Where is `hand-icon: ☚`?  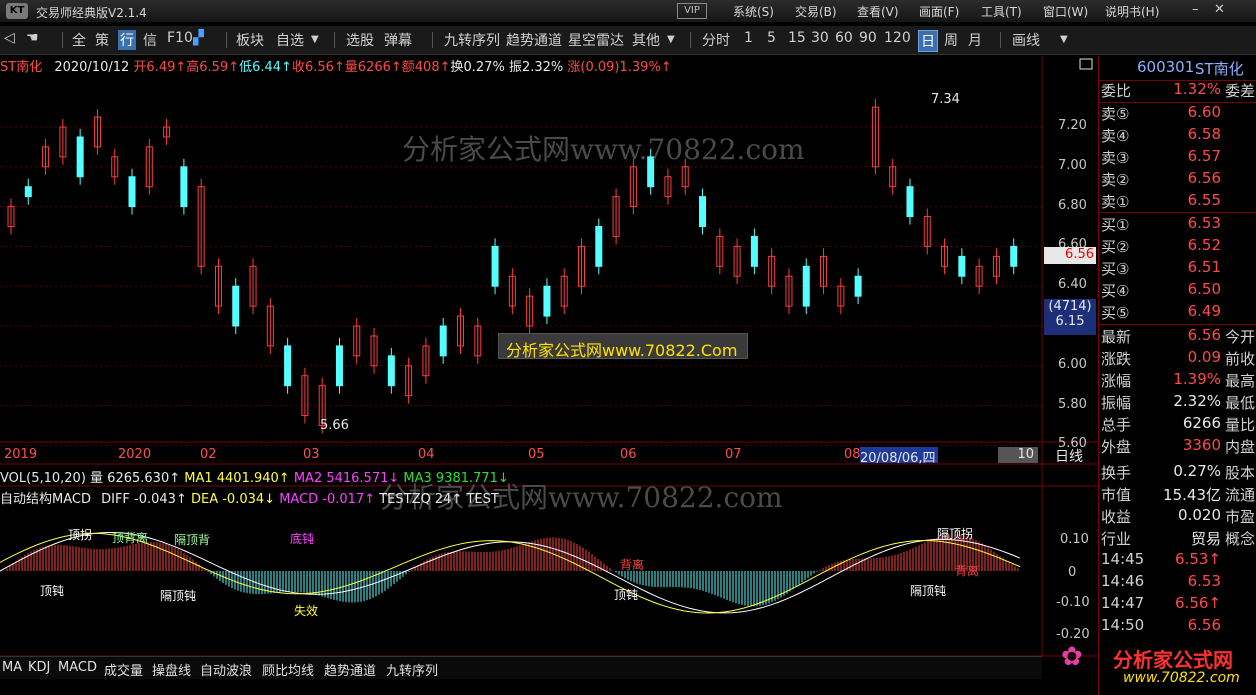 hand-icon: ☚ is located at coordinates (32, 38).